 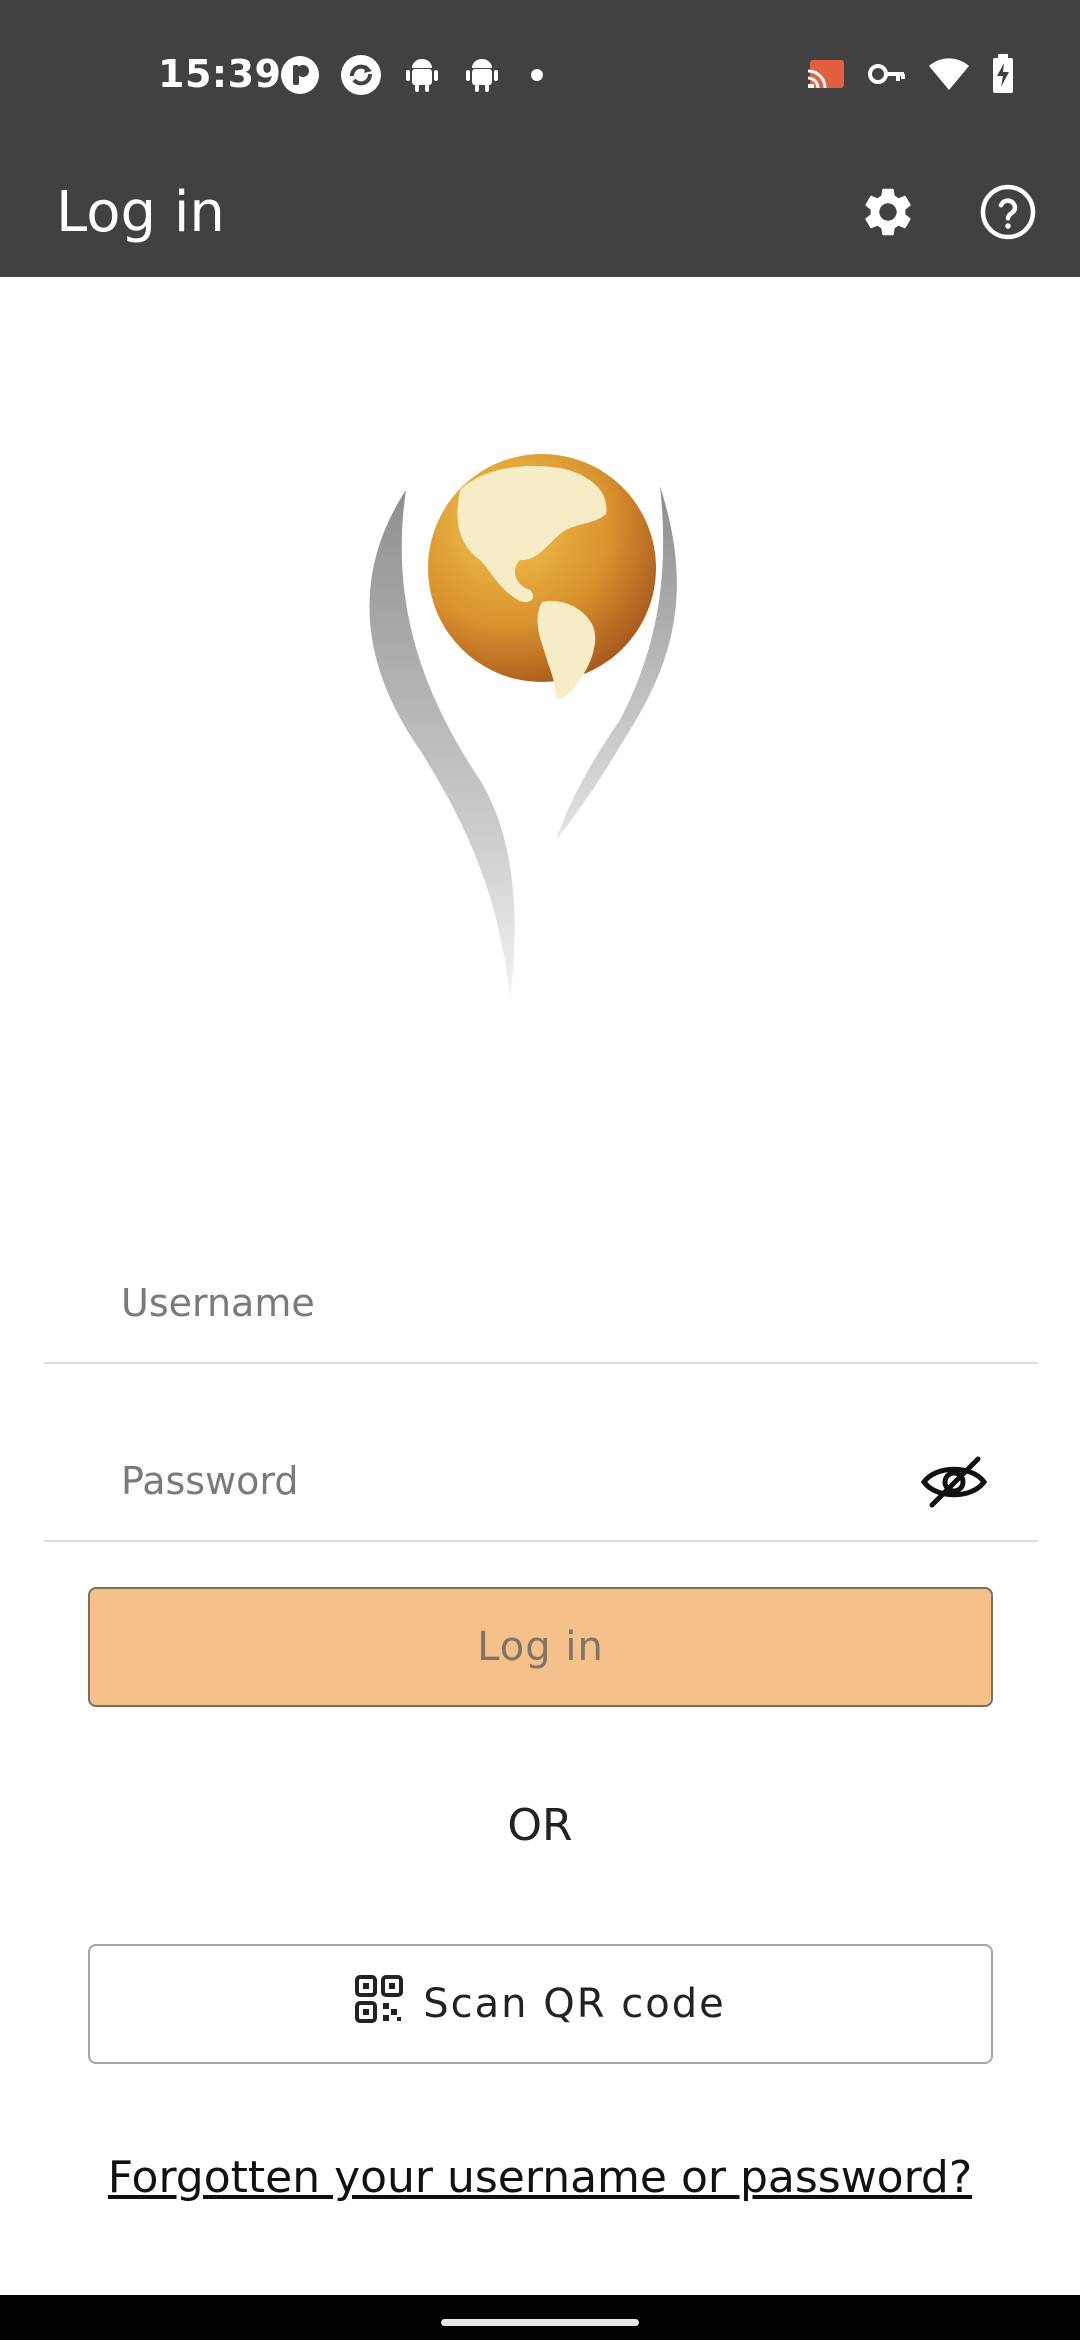 I want to click on gear-icon, so click(x=888, y=214).